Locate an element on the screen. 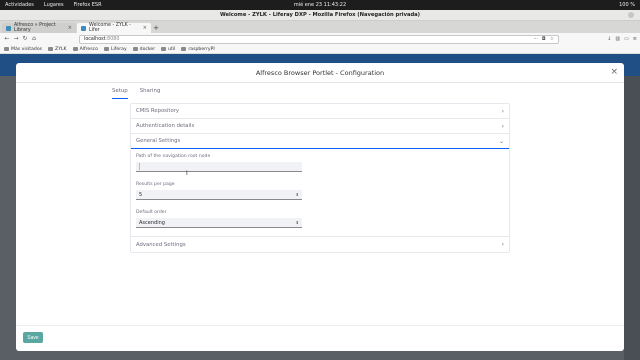 Image resolution: width=640 pixels, height=360 pixels. url-bar: localhost:8080 ··· ◘ ☆ is located at coordinates (319, 39).